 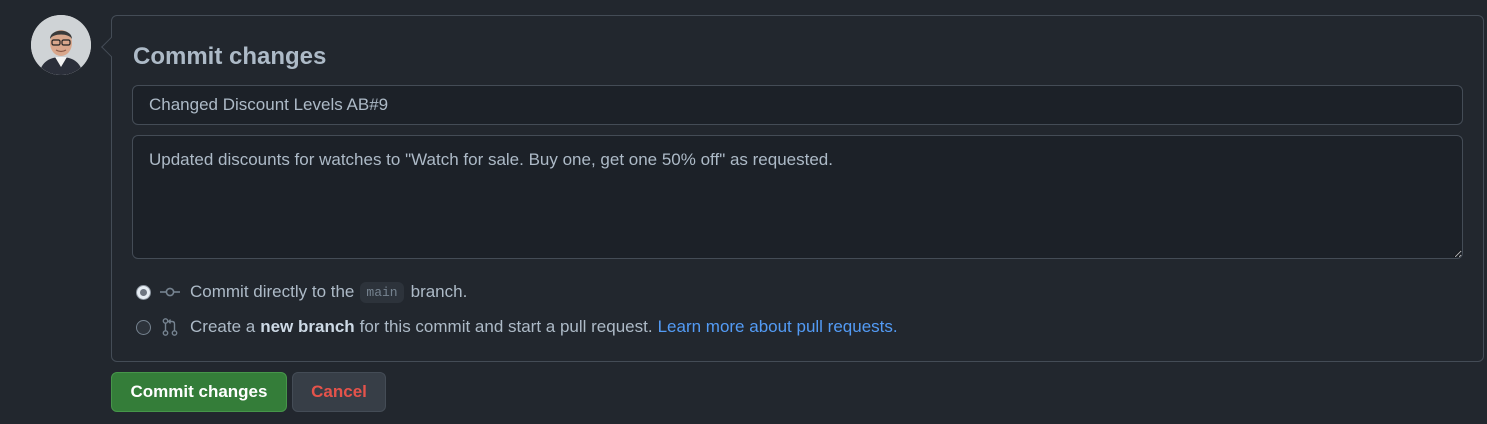 I want to click on commit-direct-radio, so click(x=143, y=292).